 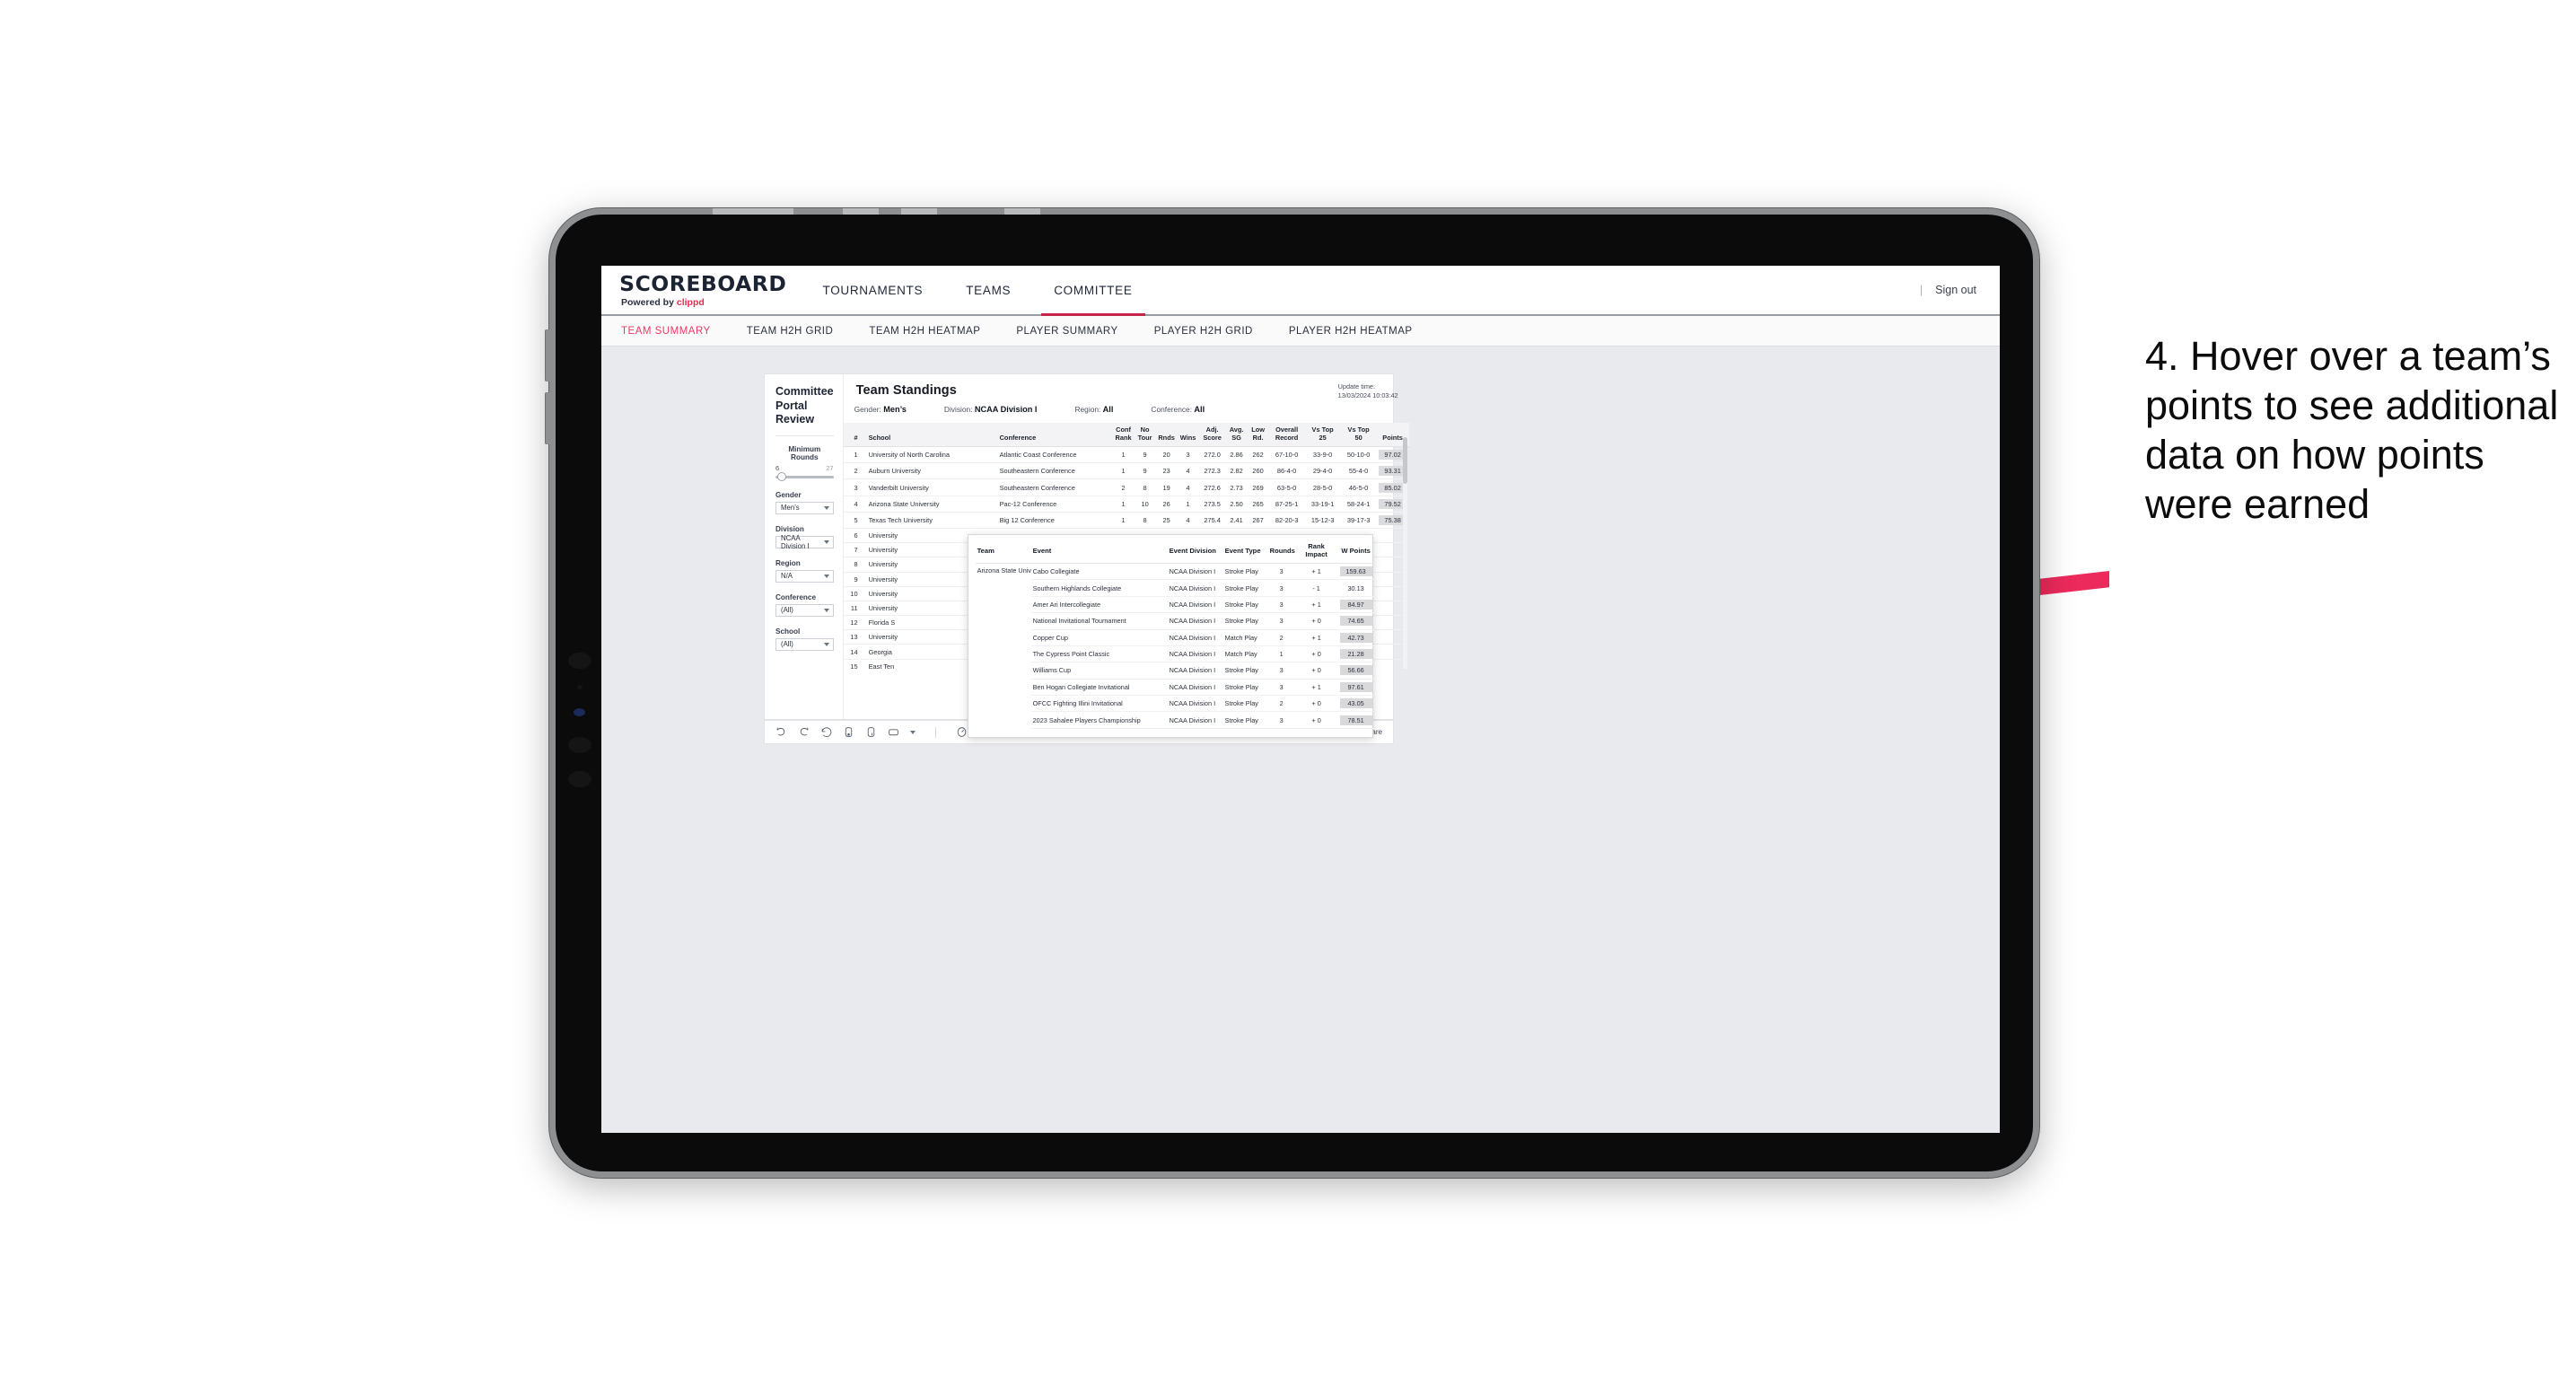 What do you see at coordinates (1286, 487) in the screenshot?
I see `record-cell: 63-5-0` at bounding box center [1286, 487].